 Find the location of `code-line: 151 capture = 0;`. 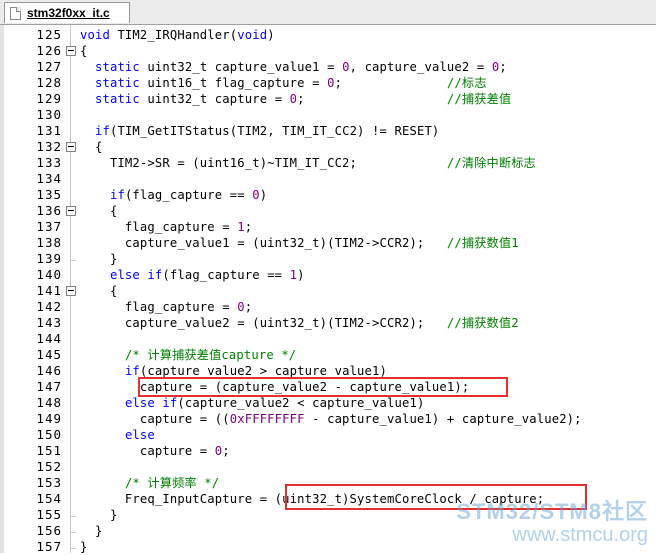

code-line: 151 capture = 0; is located at coordinates (328, 451).